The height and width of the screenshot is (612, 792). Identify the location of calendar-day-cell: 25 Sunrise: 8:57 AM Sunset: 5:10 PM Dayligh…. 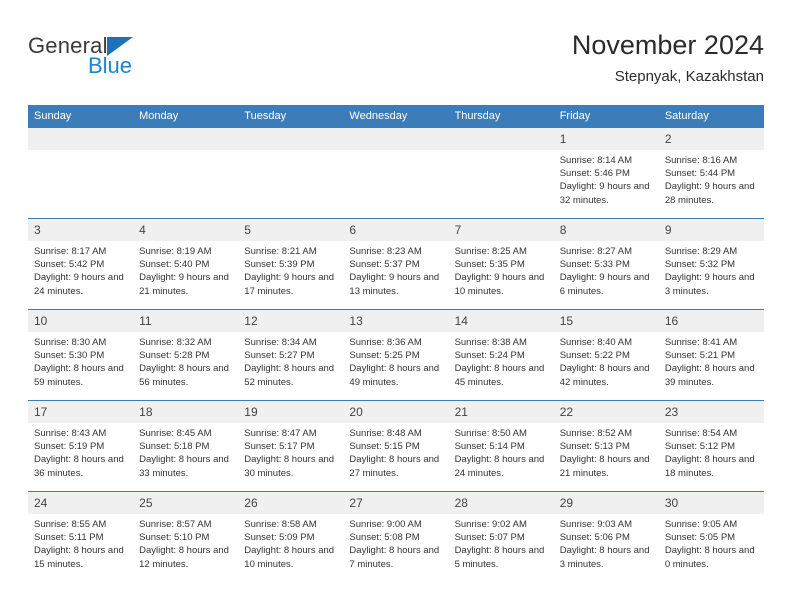
(186, 536).